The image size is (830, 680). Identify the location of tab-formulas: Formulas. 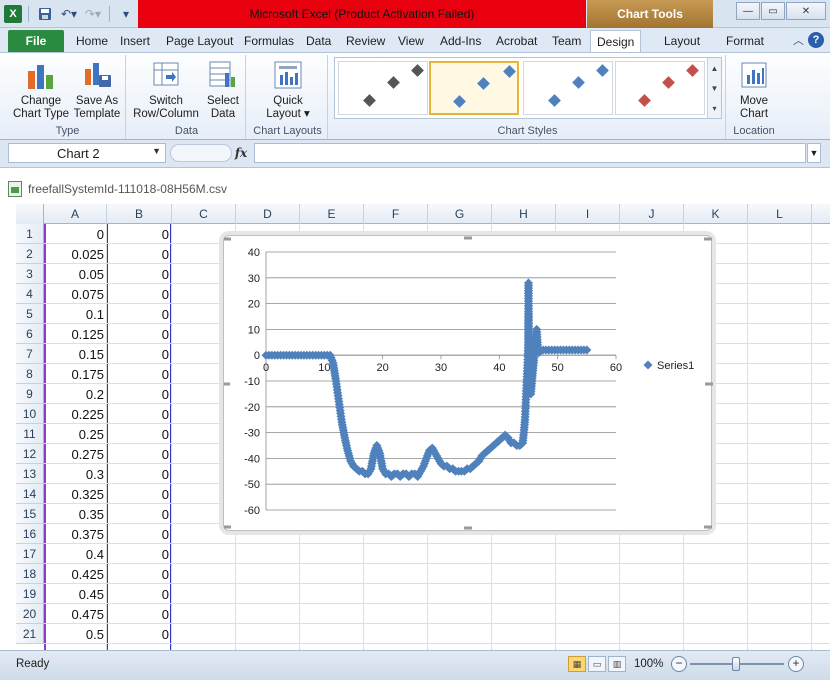
(269, 41).